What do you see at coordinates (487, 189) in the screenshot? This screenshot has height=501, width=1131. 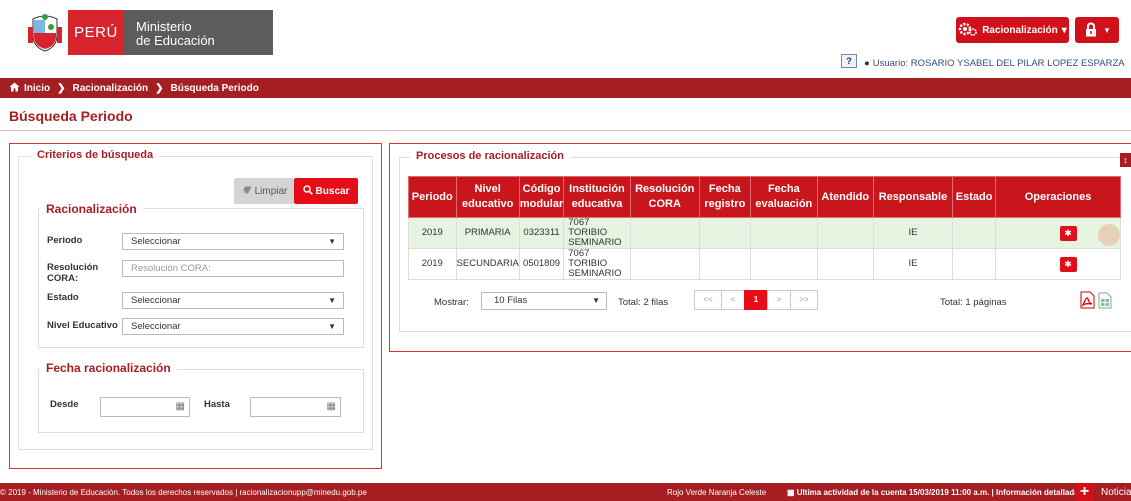 I see `col-header-text: Nivel` at bounding box center [487, 189].